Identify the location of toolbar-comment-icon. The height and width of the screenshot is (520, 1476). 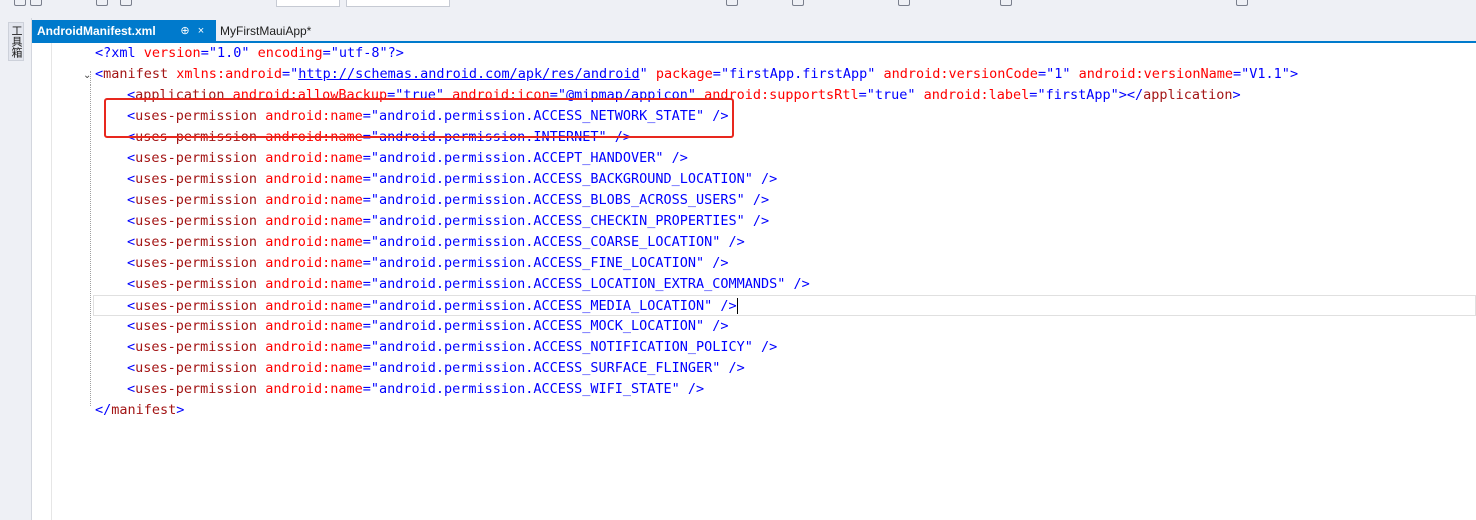
(1006, 3).